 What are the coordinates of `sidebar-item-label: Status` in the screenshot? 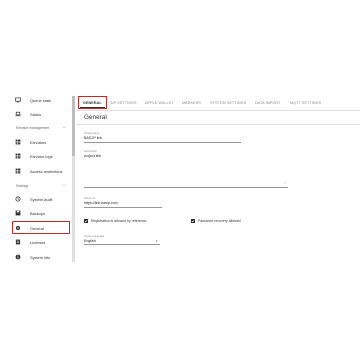 It's located at (36, 114).